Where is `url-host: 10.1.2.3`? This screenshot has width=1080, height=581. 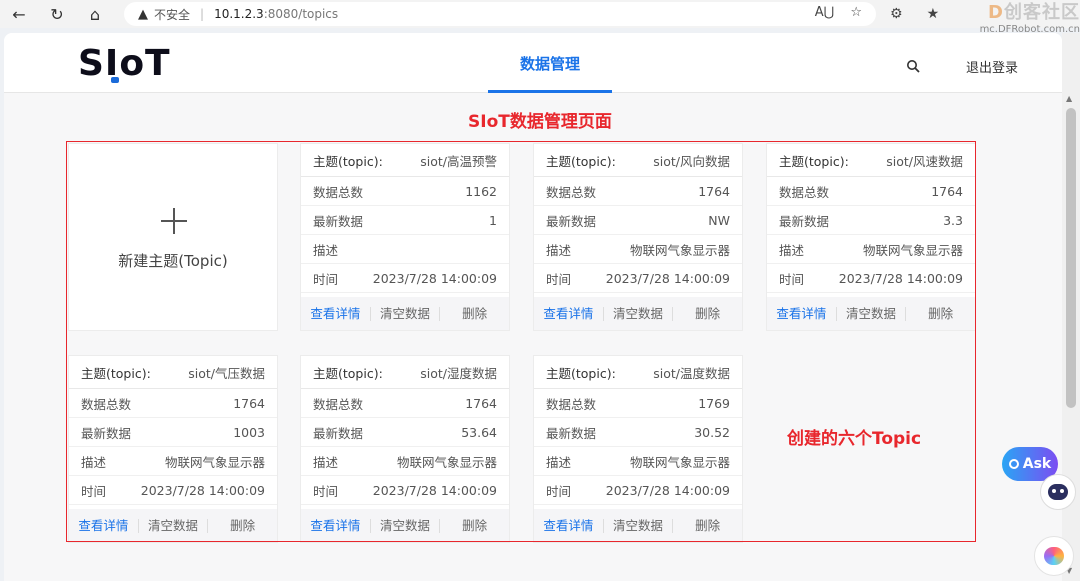 url-host: 10.1.2.3 is located at coordinates (239, 14).